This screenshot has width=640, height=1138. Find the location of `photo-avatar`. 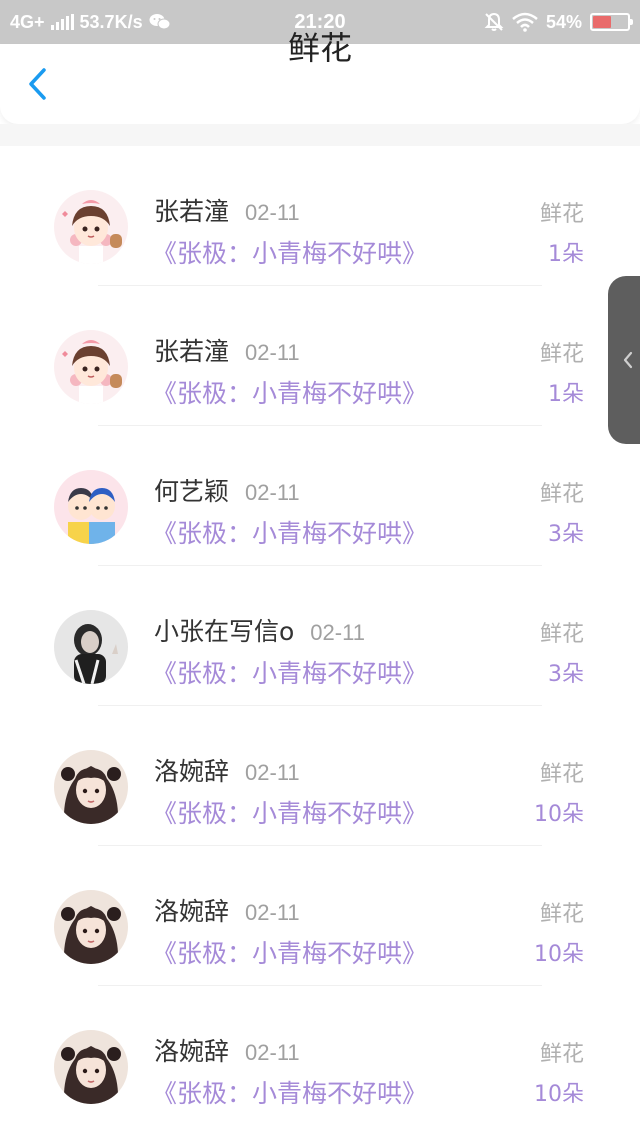

photo-avatar is located at coordinates (91, 647).